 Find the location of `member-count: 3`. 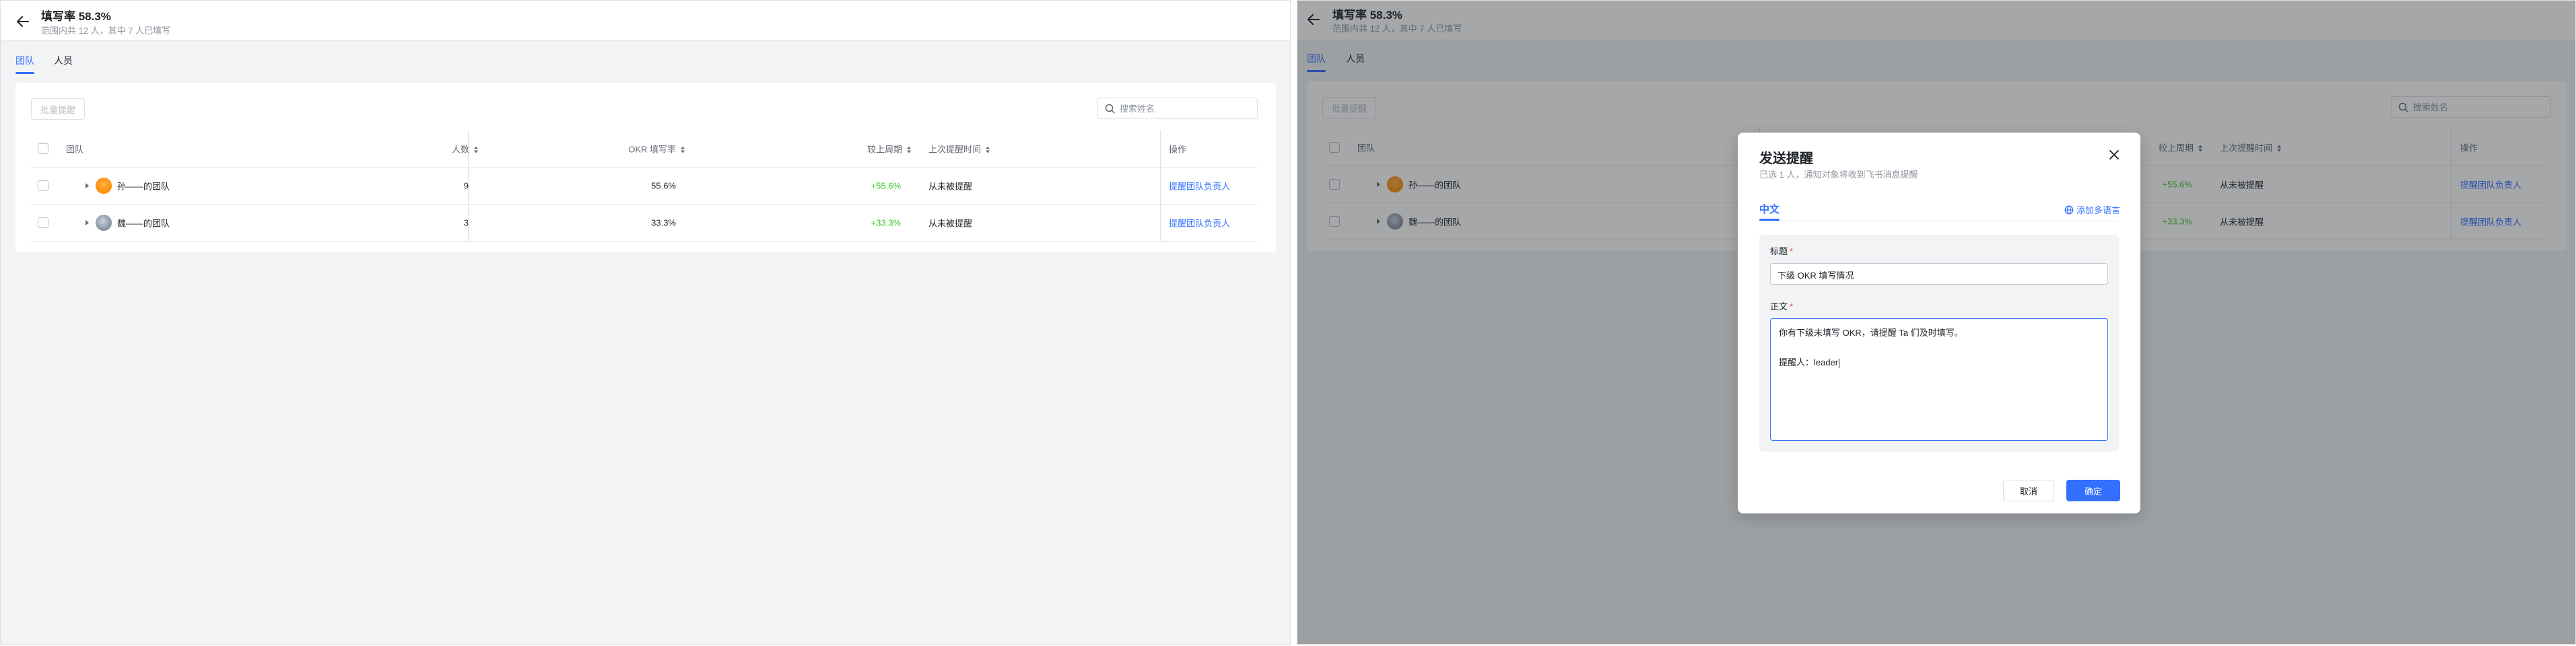

member-count: 3 is located at coordinates (466, 222).